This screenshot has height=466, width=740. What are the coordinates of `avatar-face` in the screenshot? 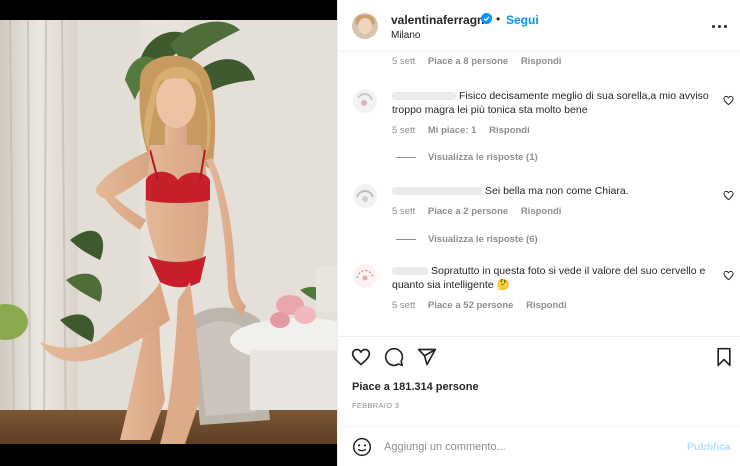 It's located at (365, 26).